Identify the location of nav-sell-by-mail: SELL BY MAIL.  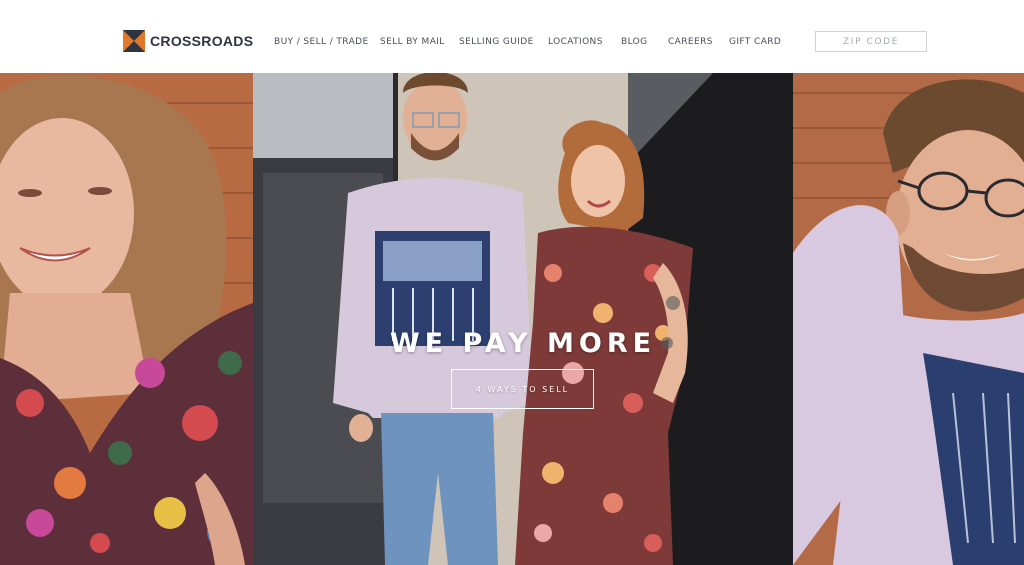
(412, 42).